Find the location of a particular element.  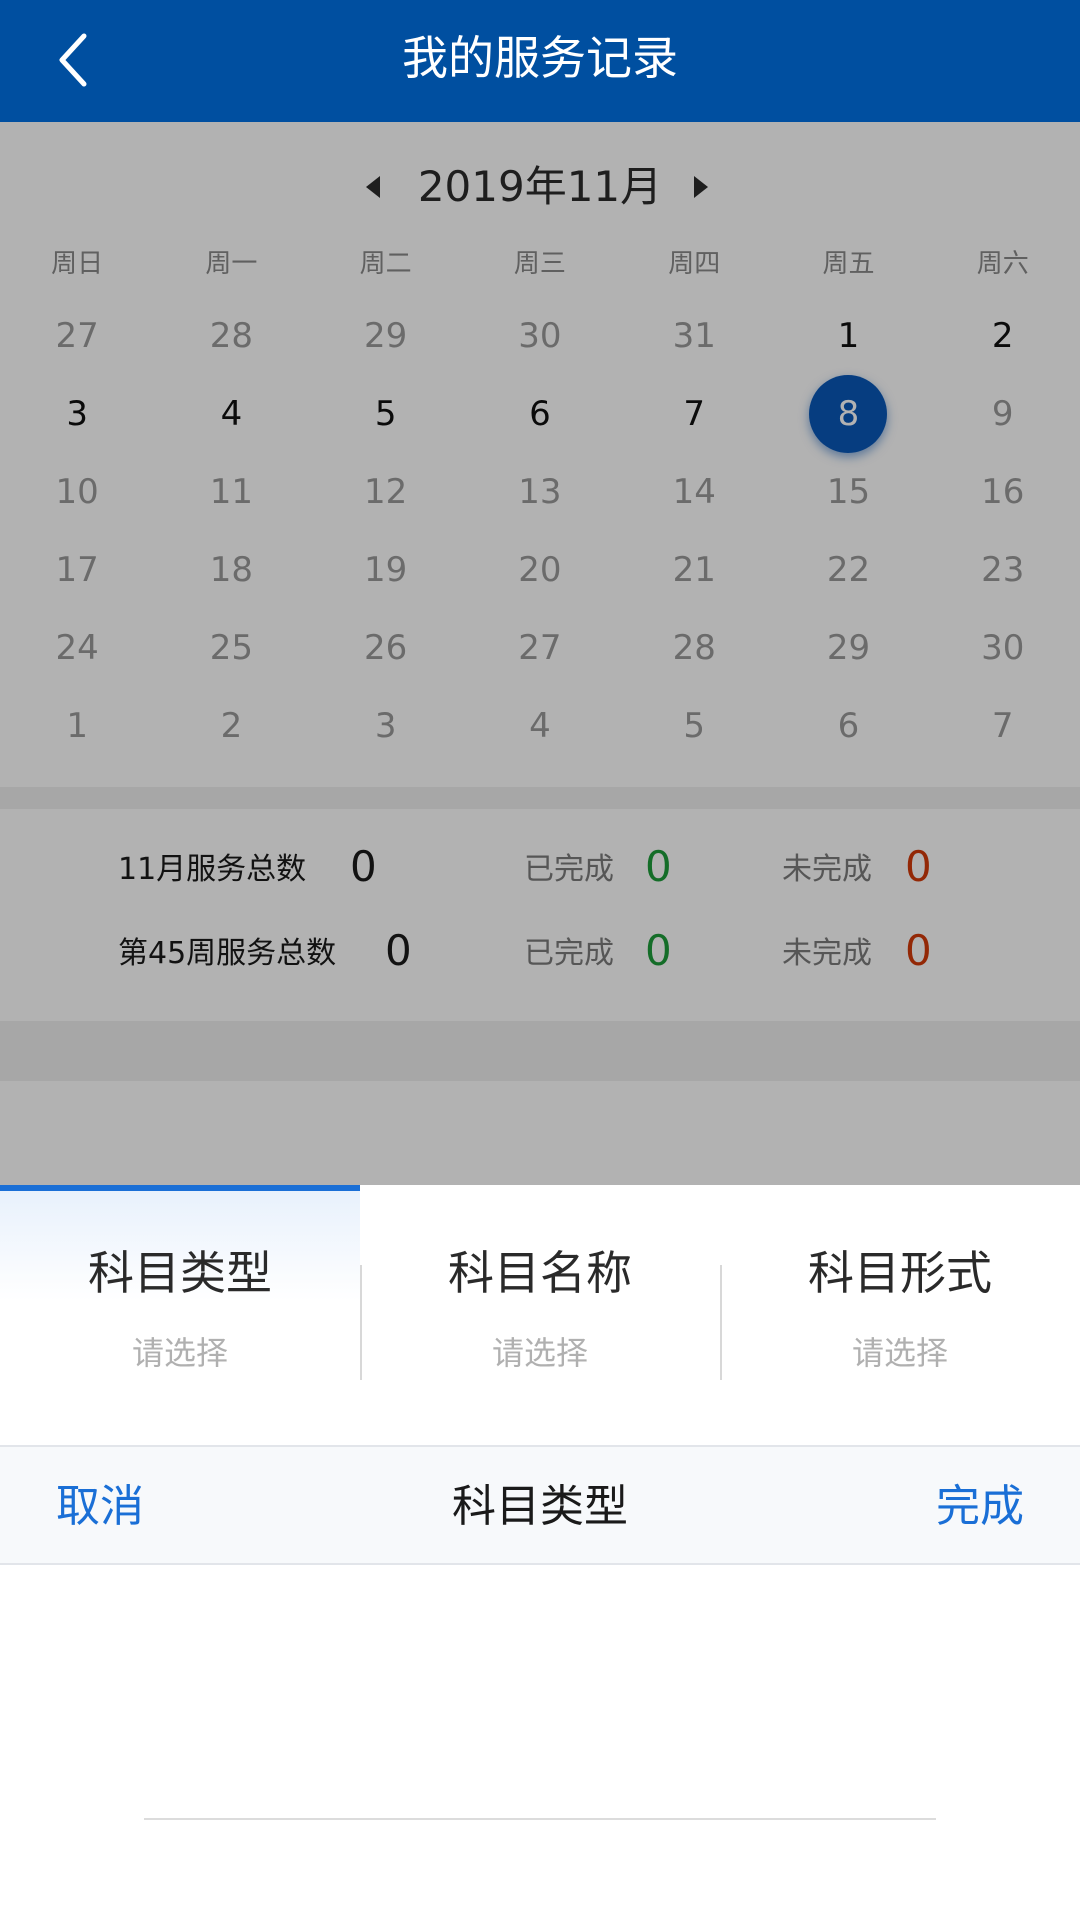

picker-tabs: 科目类型 请选择 科目名称 请选择 科目形式 请选择 is located at coordinates (540, 1315).